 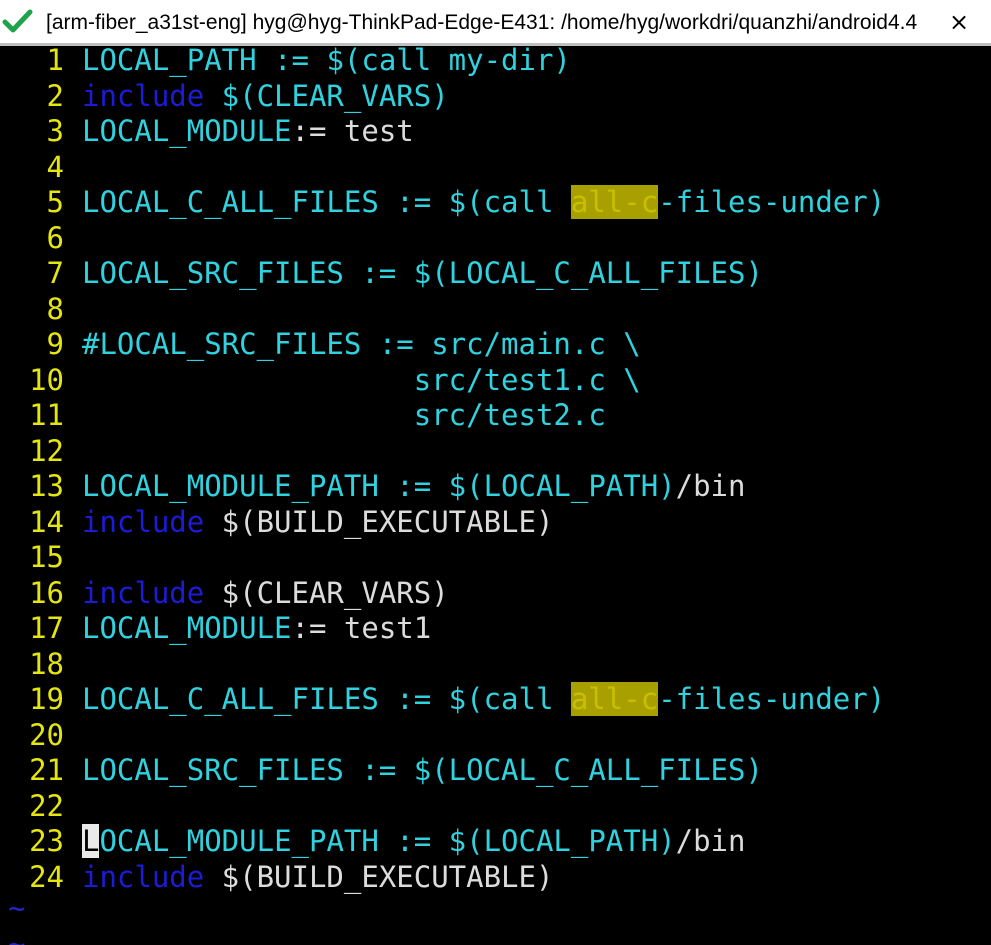 What do you see at coordinates (55, 308) in the screenshot?
I see `line-number: 8` at bounding box center [55, 308].